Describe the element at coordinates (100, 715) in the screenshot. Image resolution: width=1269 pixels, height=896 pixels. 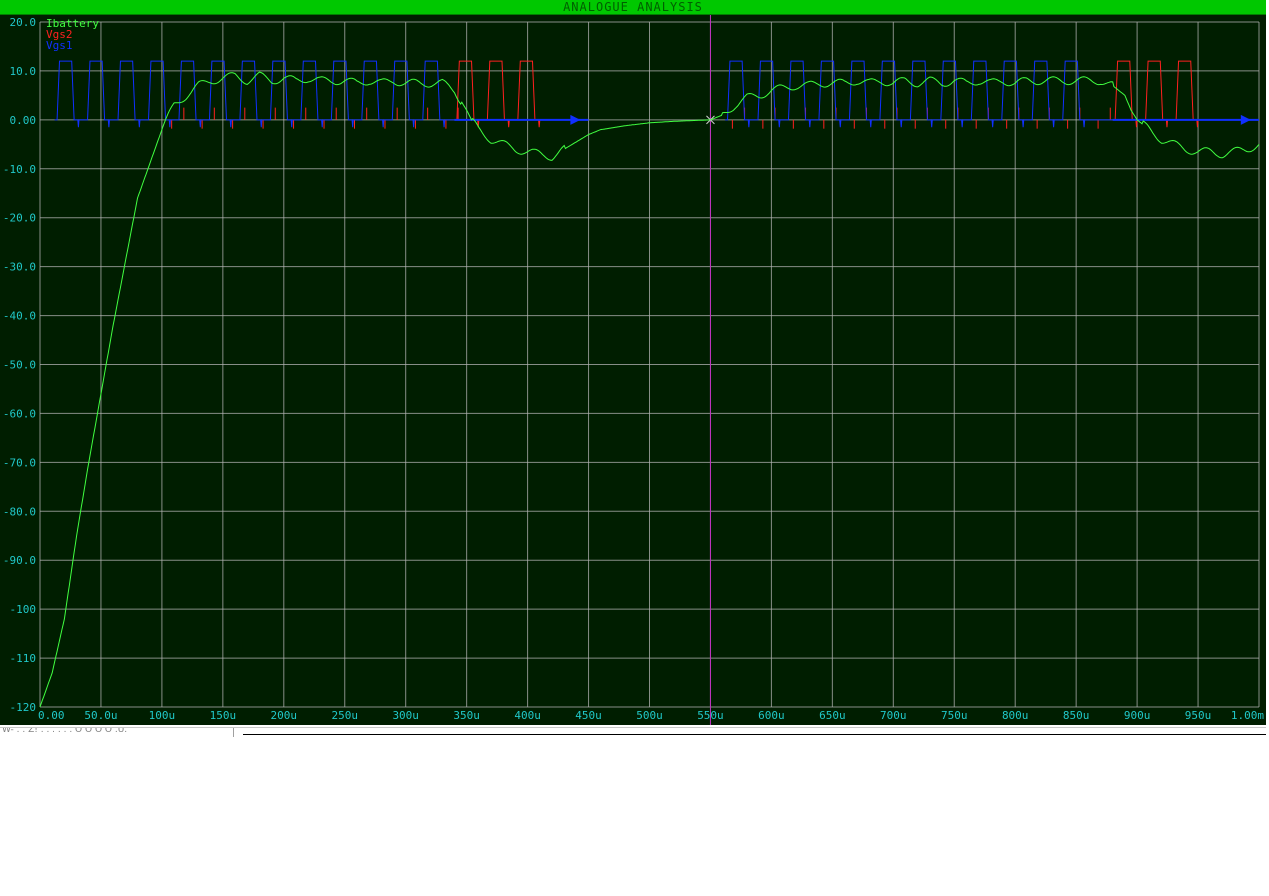
I see `x-tick-label: 50.0u` at that location.